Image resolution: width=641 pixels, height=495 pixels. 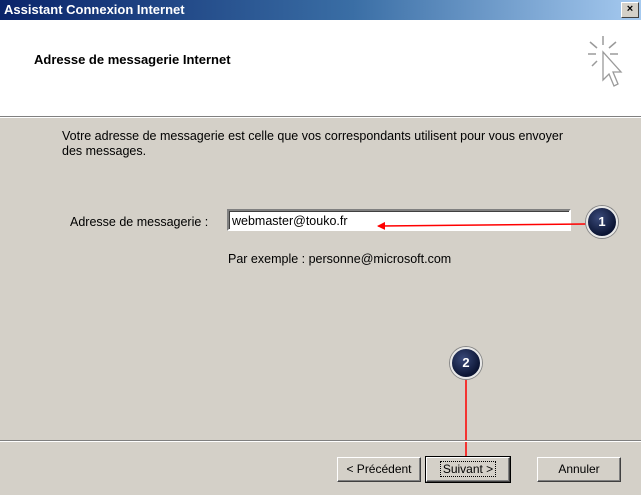 I want to click on cancel-button-label: Annuler, so click(x=579, y=469).